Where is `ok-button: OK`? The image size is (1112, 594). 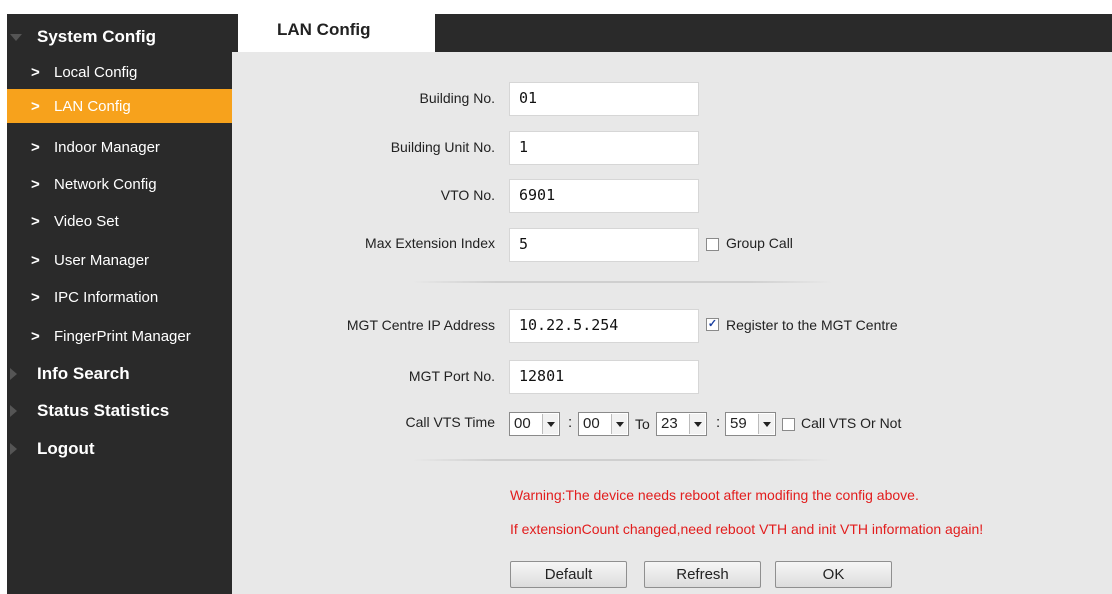
ok-button: OK is located at coordinates (833, 574).